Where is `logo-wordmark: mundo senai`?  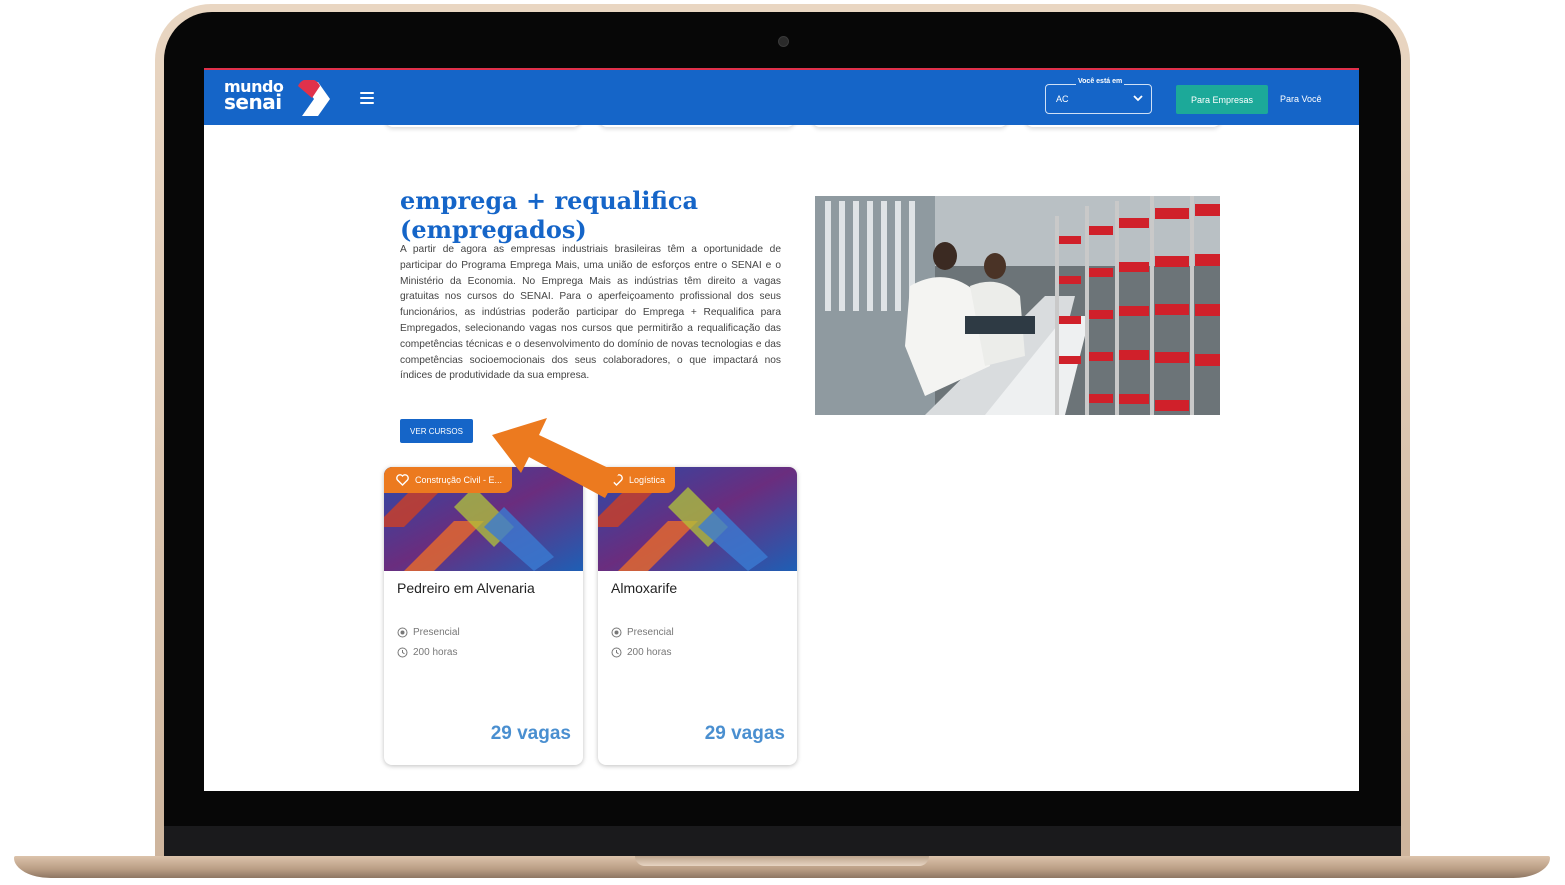
logo-wordmark: mundo senai is located at coordinates (254, 96).